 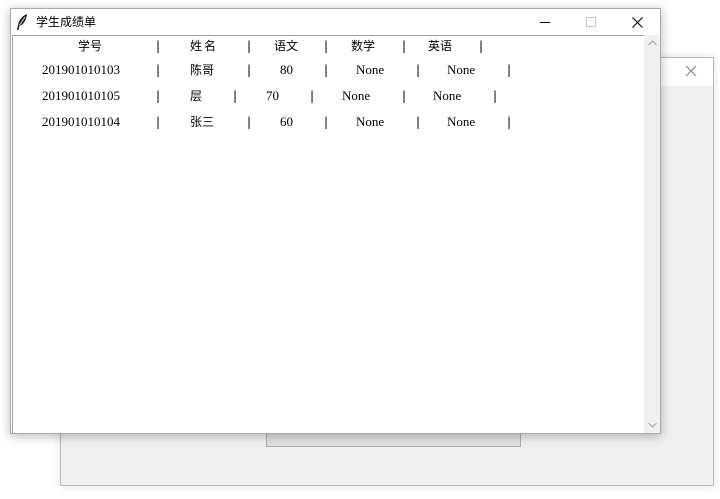 I want to click on chevron-up-icon, so click(x=652, y=43).